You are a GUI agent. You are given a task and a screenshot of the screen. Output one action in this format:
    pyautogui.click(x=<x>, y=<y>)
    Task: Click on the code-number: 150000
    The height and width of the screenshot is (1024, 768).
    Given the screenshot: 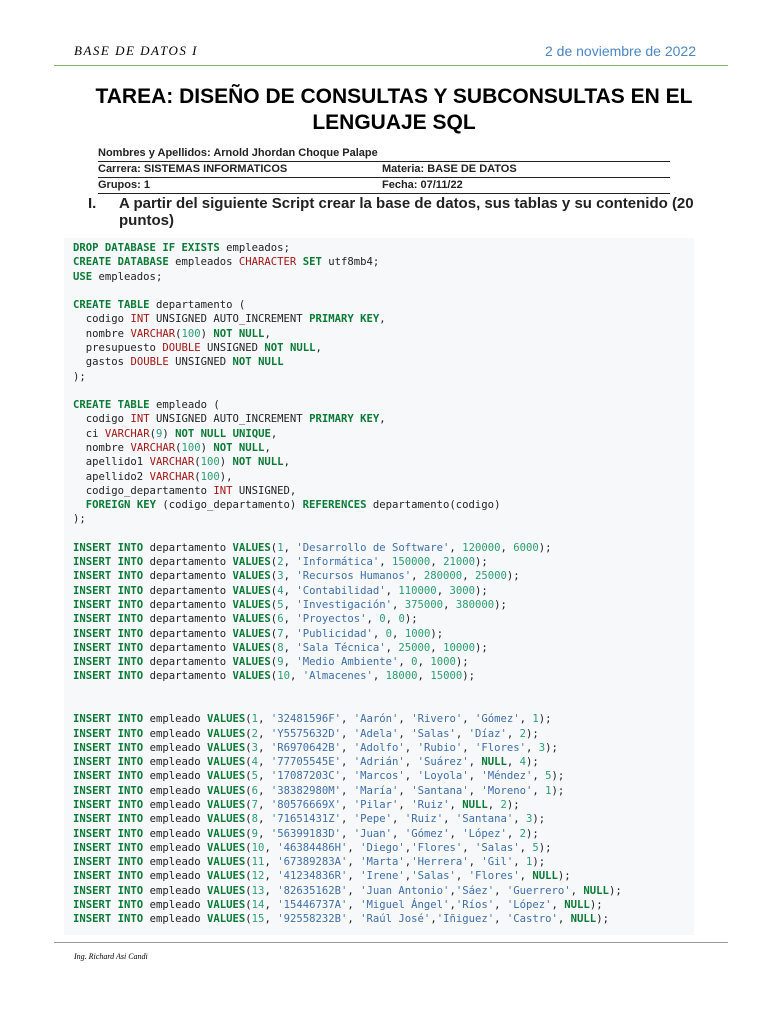 What is the action you would take?
    pyautogui.click(x=411, y=562)
    